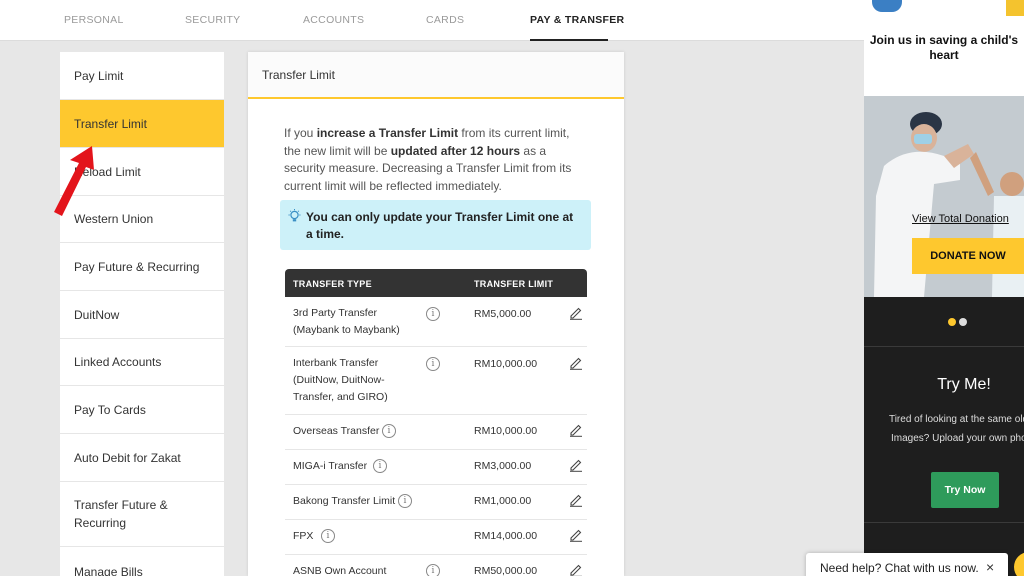 Image resolution: width=1024 pixels, height=576 pixels. What do you see at coordinates (899, 568) in the screenshot?
I see `chat-help-label: Need help? Chat with us now.` at bounding box center [899, 568].